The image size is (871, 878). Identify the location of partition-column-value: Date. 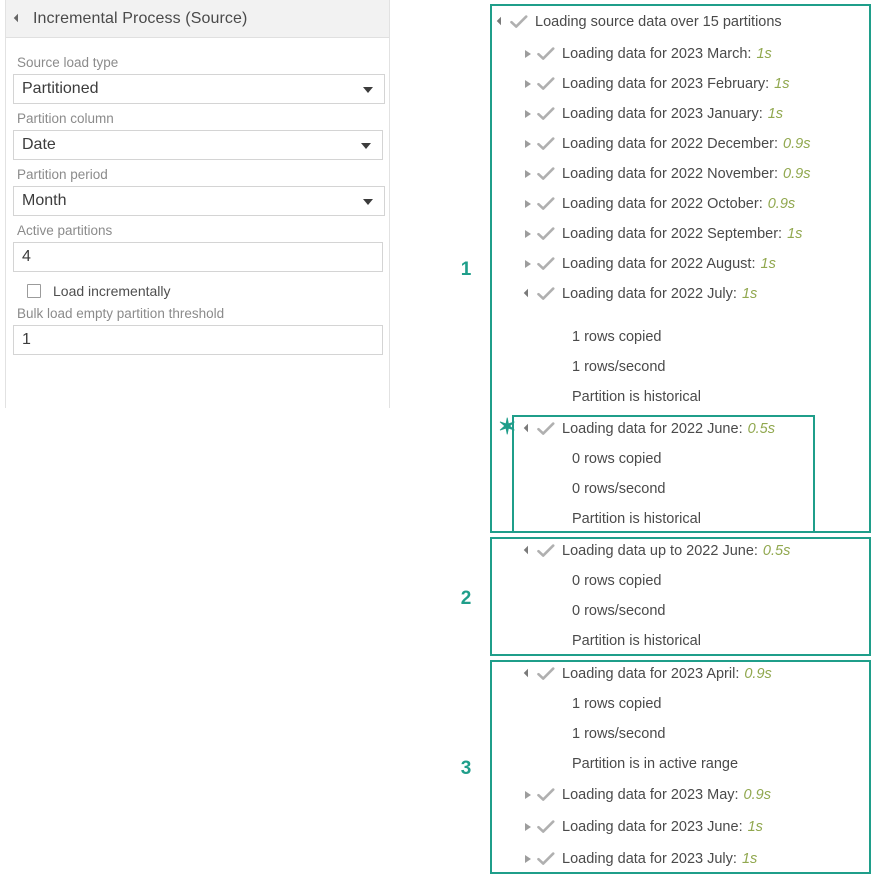
(39, 144).